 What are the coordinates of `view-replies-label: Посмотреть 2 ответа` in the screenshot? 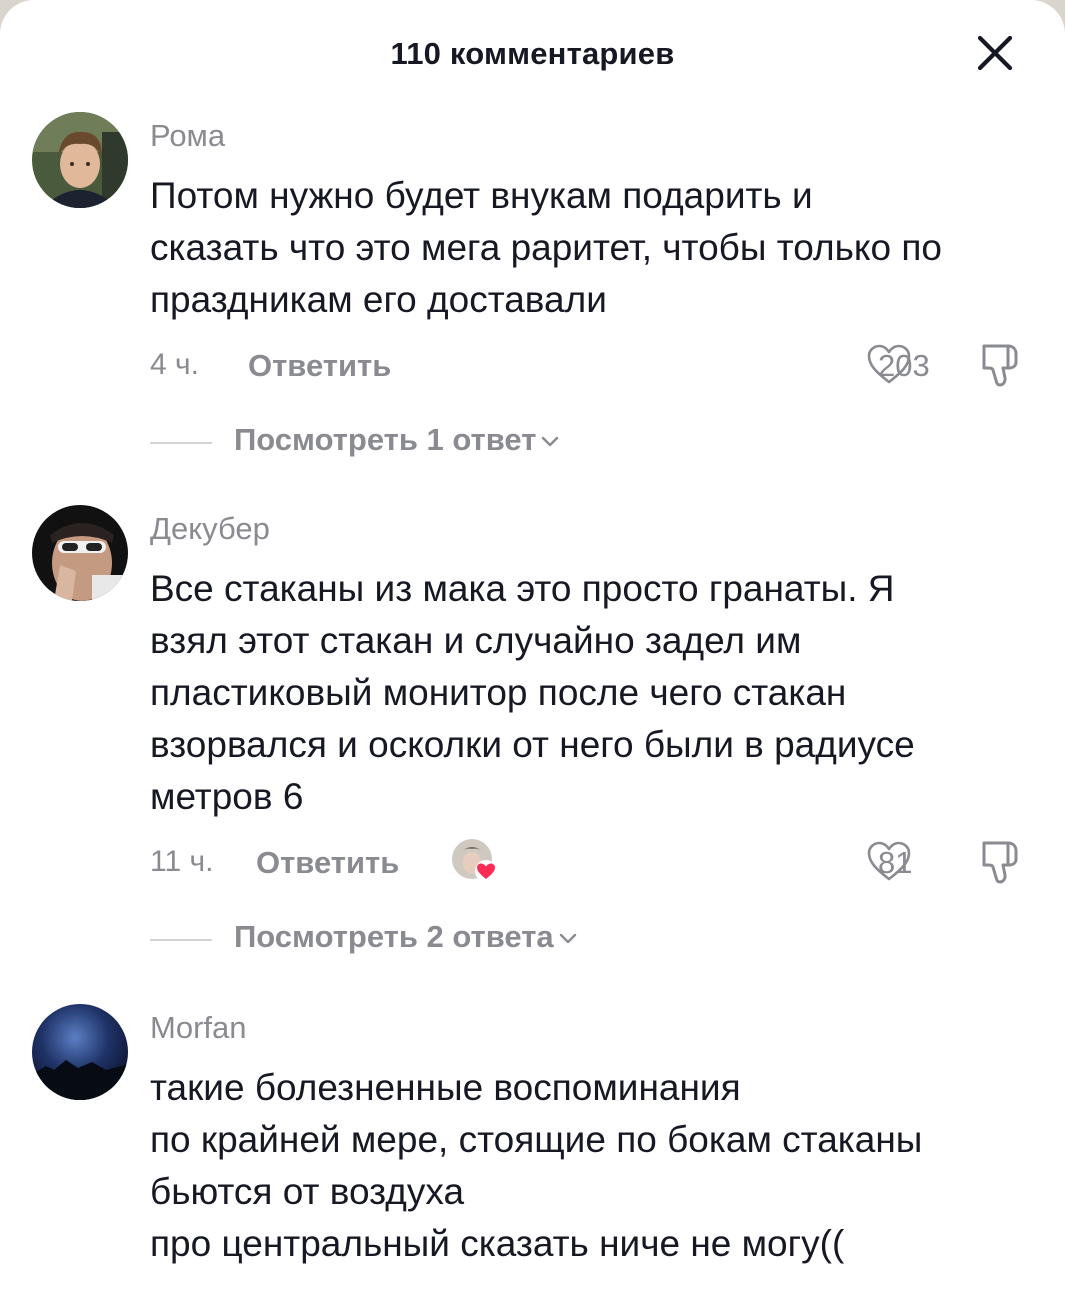 It's located at (406, 937).